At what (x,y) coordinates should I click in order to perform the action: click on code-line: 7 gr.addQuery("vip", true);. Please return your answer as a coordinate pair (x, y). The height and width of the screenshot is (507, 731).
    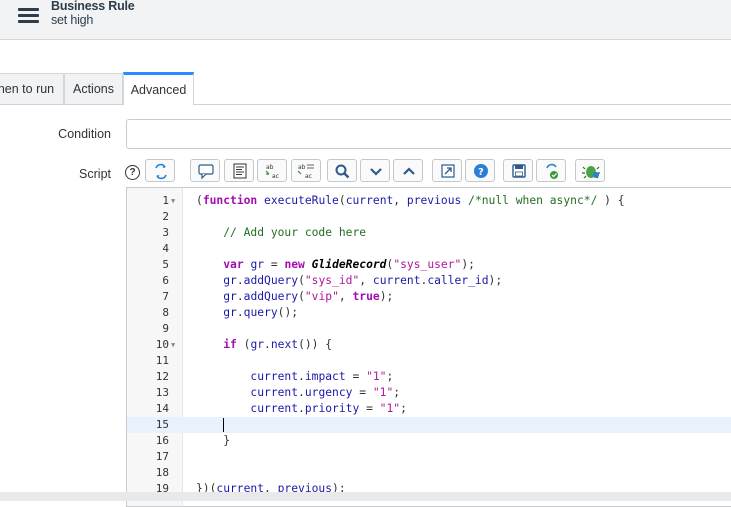
    Looking at the image, I should click on (429, 297).